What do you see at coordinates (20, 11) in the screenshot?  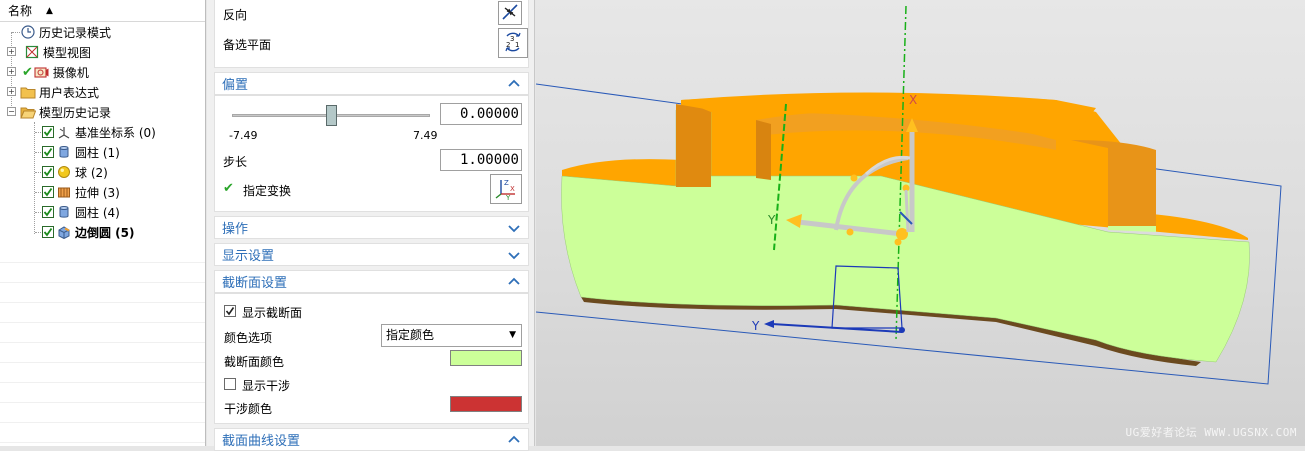 I see `column-header-label: 名称` at bounding box center [20, 11].